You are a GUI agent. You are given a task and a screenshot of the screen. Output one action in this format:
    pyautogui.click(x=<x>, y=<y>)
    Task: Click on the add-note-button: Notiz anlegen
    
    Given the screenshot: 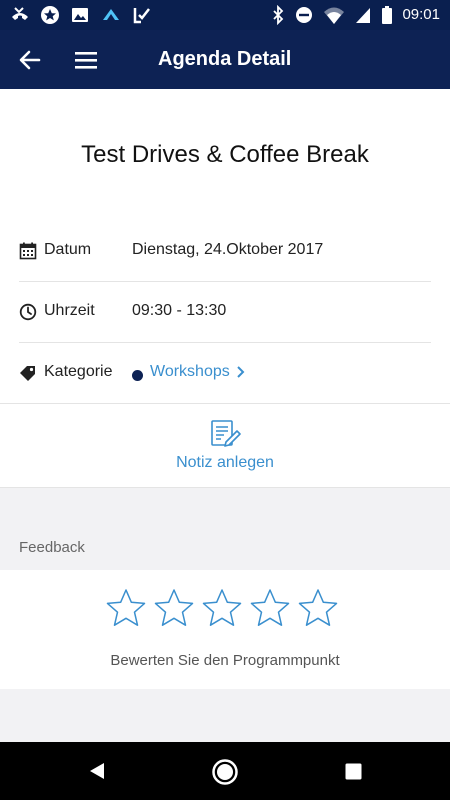 What is the action you would take?
    pyautogui.click(x=225, y=445)
    